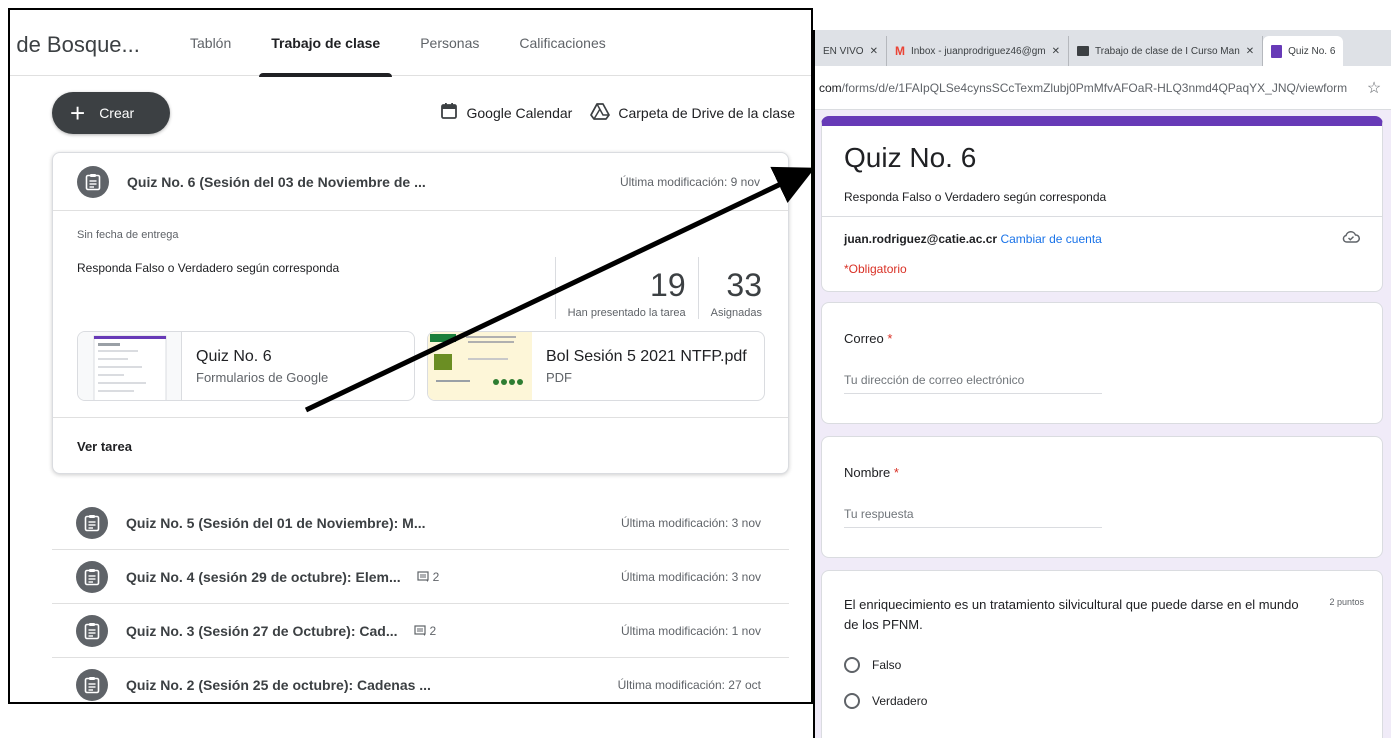 This screenshot has width=1391, height=738. Describe the element at coordinates (234, 356) in the screenshot. I see `attachment-form-title: Quiz No. 6` at that location.